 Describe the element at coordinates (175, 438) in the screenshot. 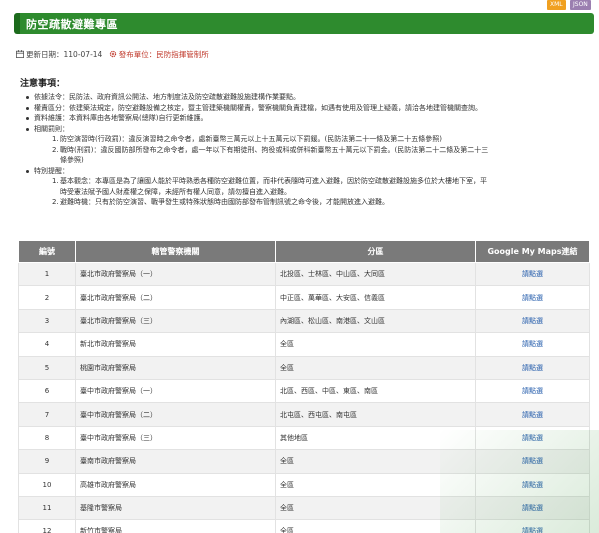

I see `cell-agency: 臺中市政府警察局（三）` at that location.